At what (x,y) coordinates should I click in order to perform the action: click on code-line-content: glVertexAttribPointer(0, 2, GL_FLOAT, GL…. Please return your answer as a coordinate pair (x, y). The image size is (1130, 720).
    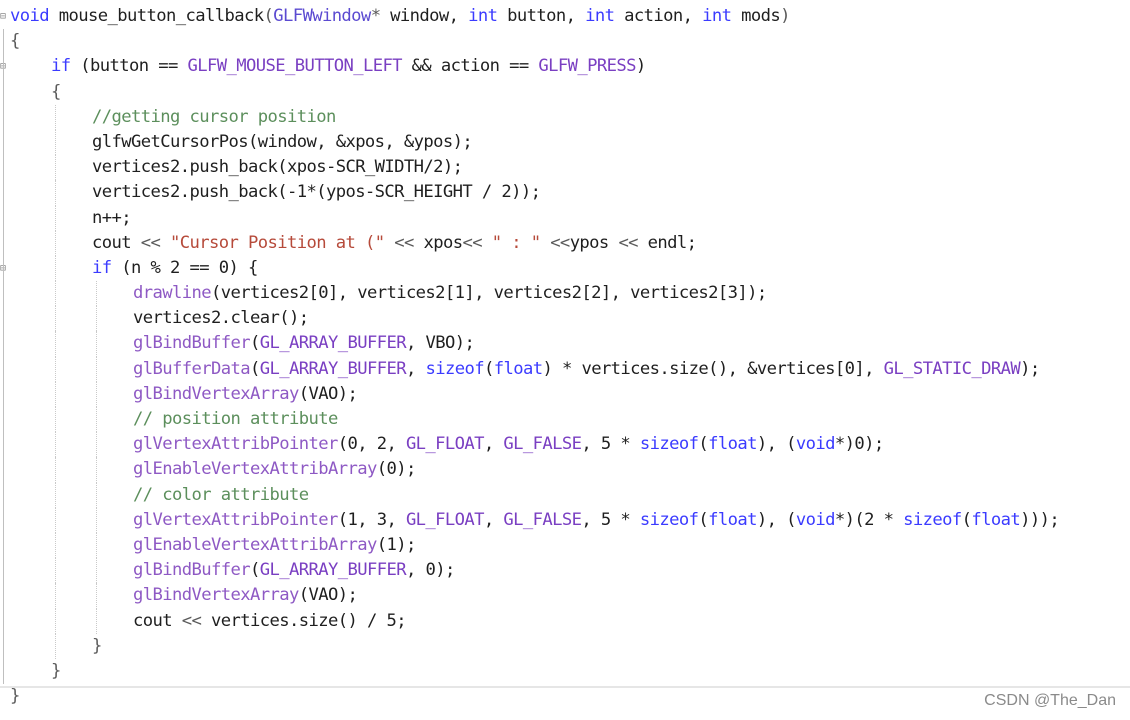
    Looking at the image, I should click on (508, 444).